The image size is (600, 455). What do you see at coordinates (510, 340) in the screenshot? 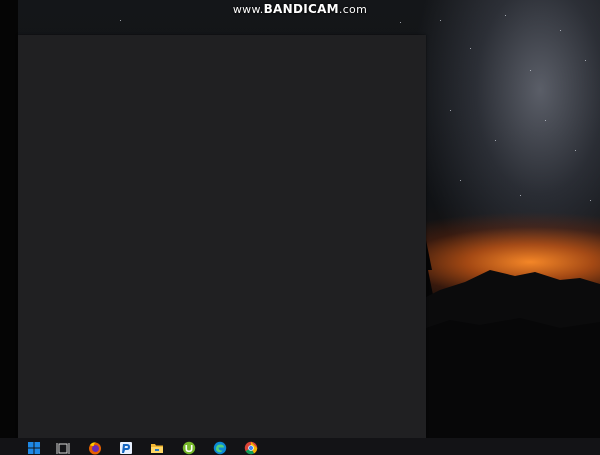
I see `mountain-silhouette` at bounding box center [510, 340].